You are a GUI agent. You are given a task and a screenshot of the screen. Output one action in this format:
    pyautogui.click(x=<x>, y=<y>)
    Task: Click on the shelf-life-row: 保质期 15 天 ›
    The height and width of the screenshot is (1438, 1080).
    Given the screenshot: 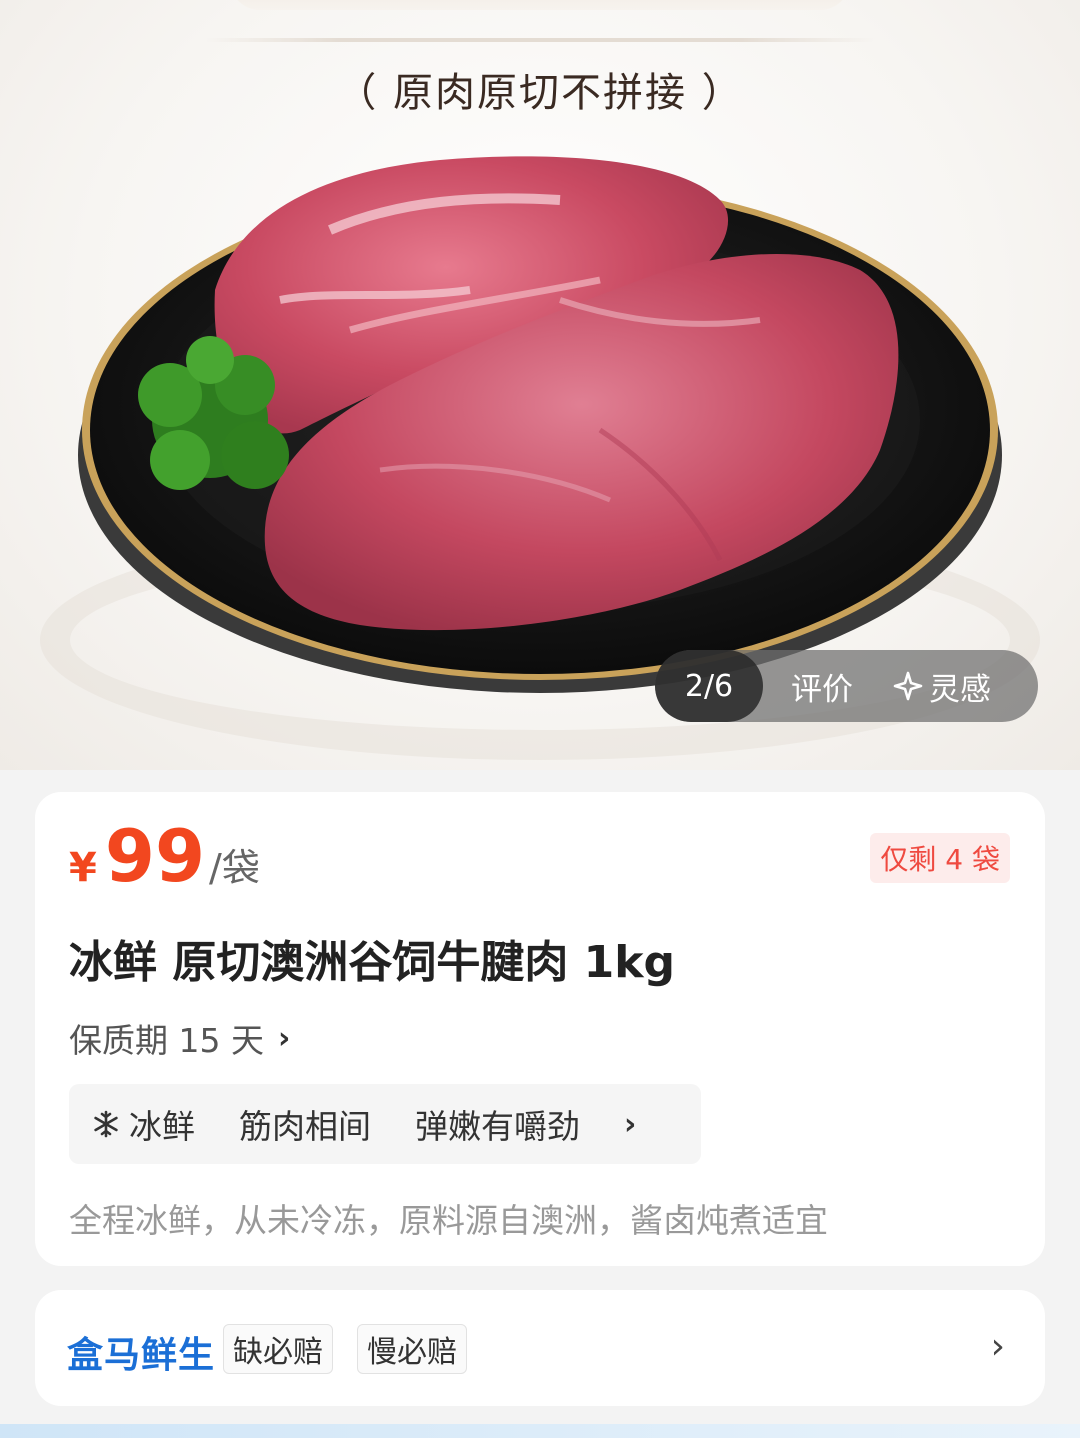 What is the action you would take?
    pyautogui.click(x=179, y=1038)
    